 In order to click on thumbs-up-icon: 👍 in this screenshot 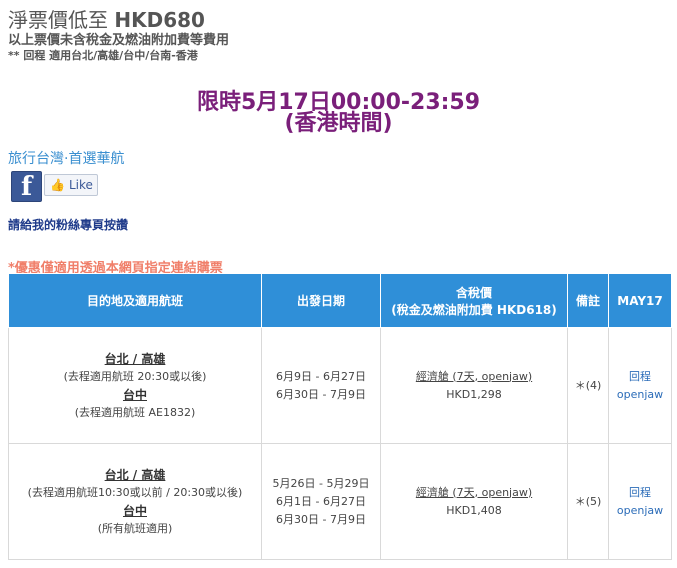, I will do `click(57, 185)`.